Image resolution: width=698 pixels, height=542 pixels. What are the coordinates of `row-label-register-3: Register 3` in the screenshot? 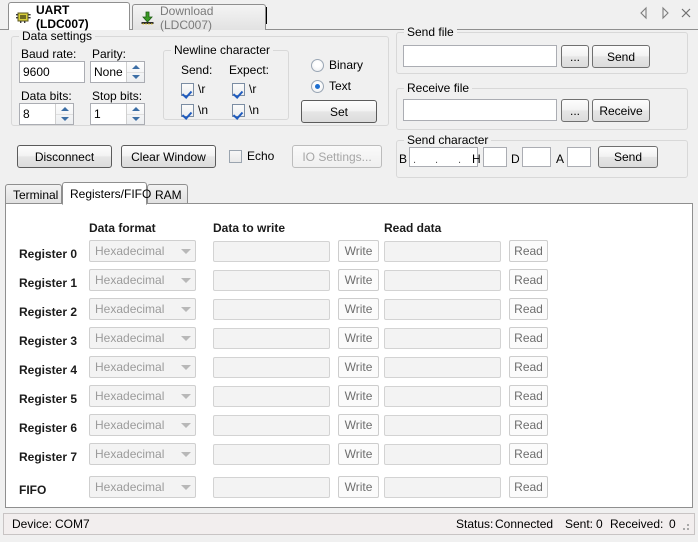 It's located at (48, 341).